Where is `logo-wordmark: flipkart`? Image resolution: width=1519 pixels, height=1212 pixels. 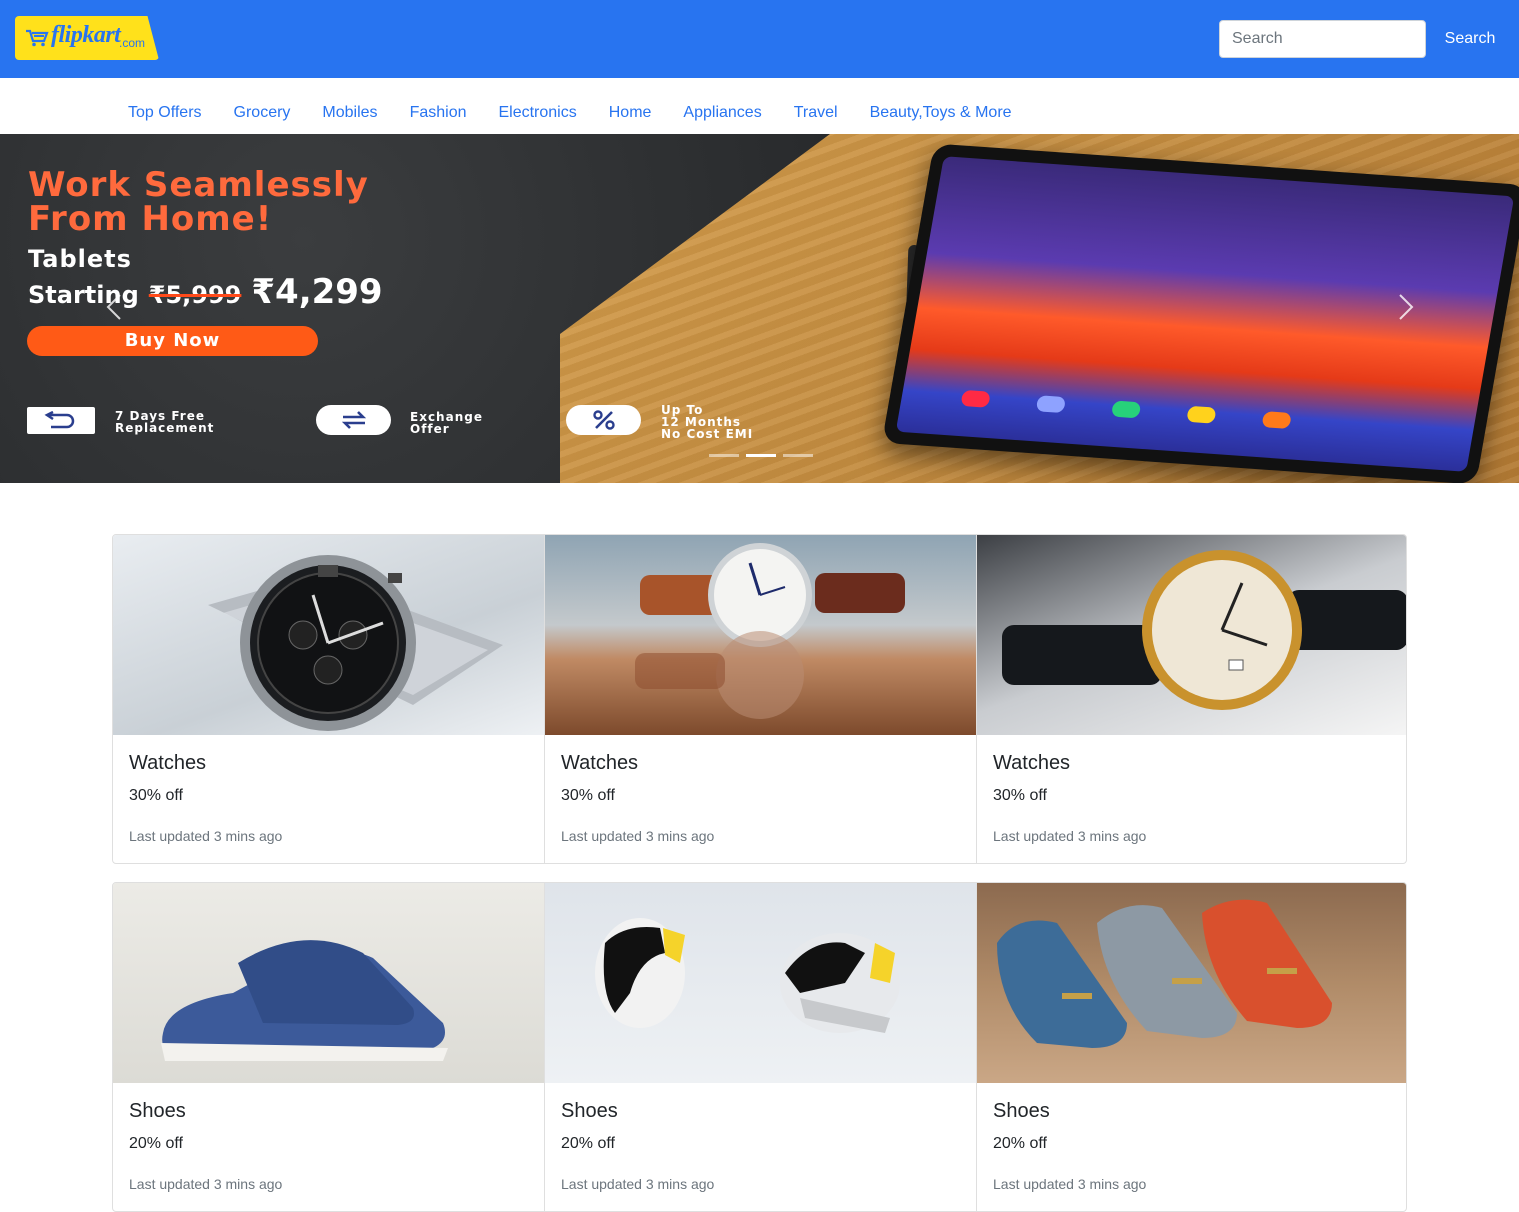
logo-wordmark: flipkart is located at coordinates (86, 35).